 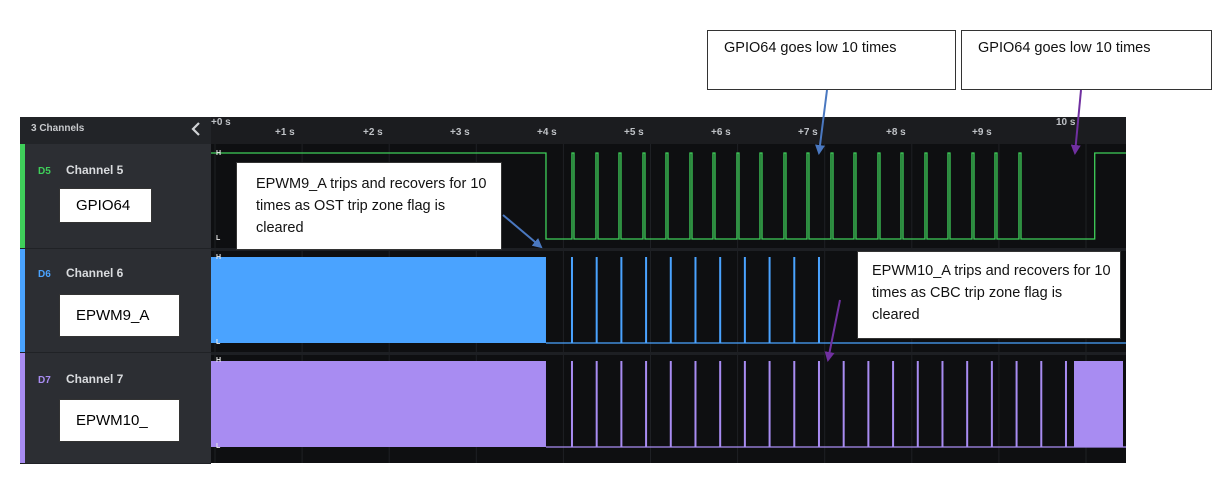 I want to click on channel-label-box: GPIO64, so click(x=105, y=205).